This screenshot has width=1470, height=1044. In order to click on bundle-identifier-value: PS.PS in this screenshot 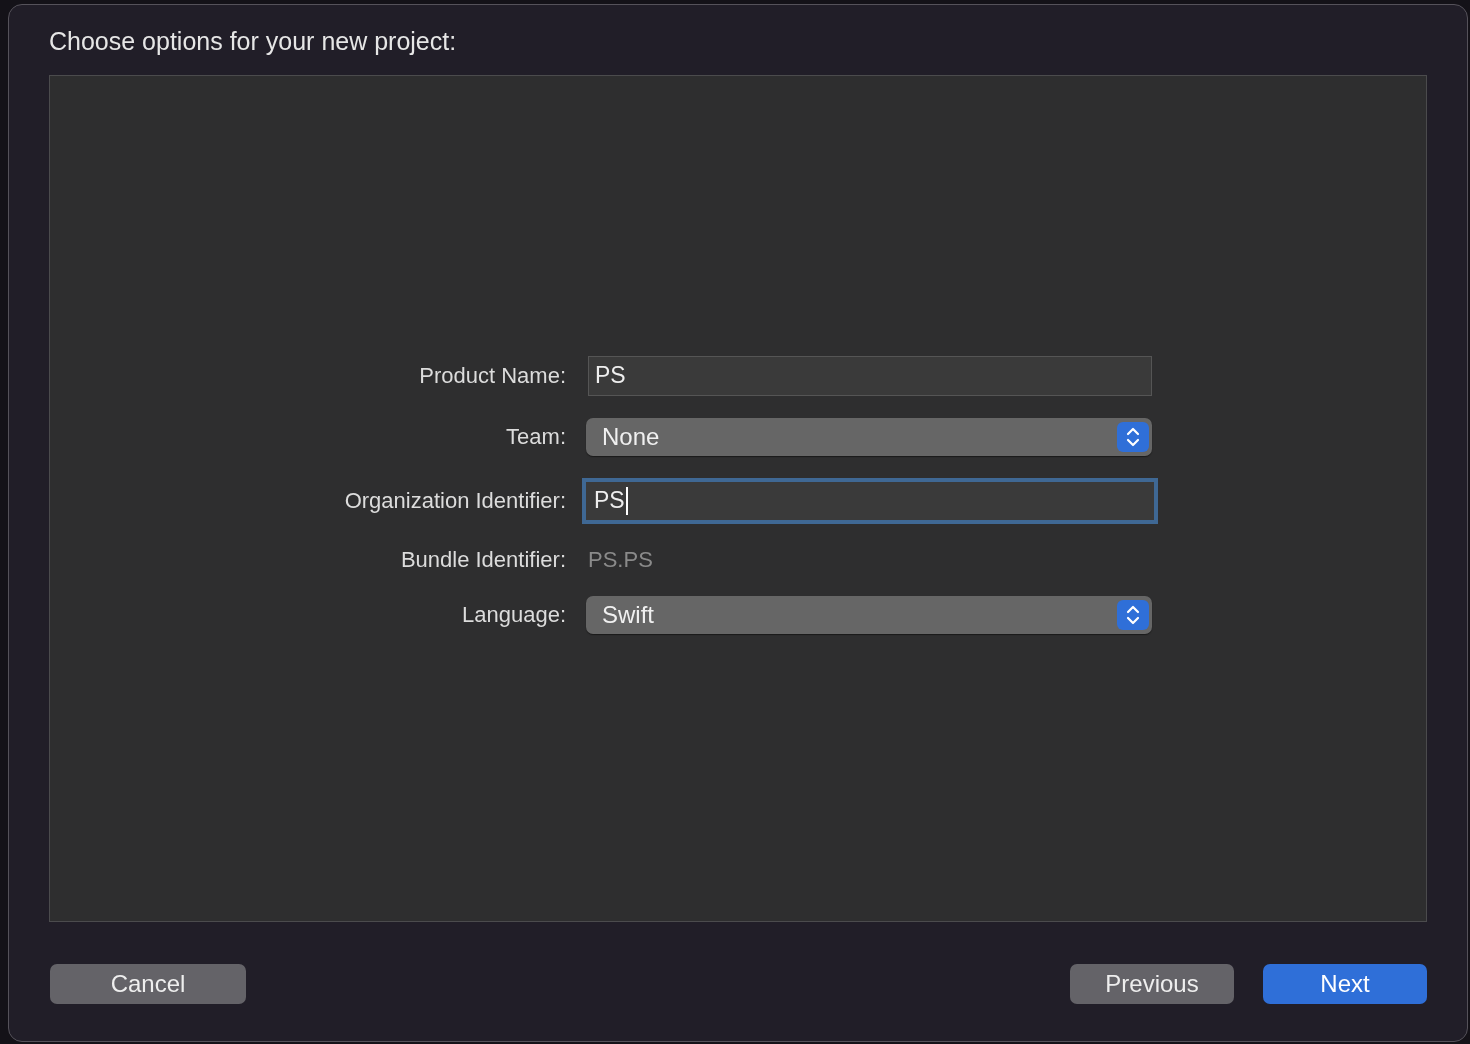, I will do `click(620, 559)`.